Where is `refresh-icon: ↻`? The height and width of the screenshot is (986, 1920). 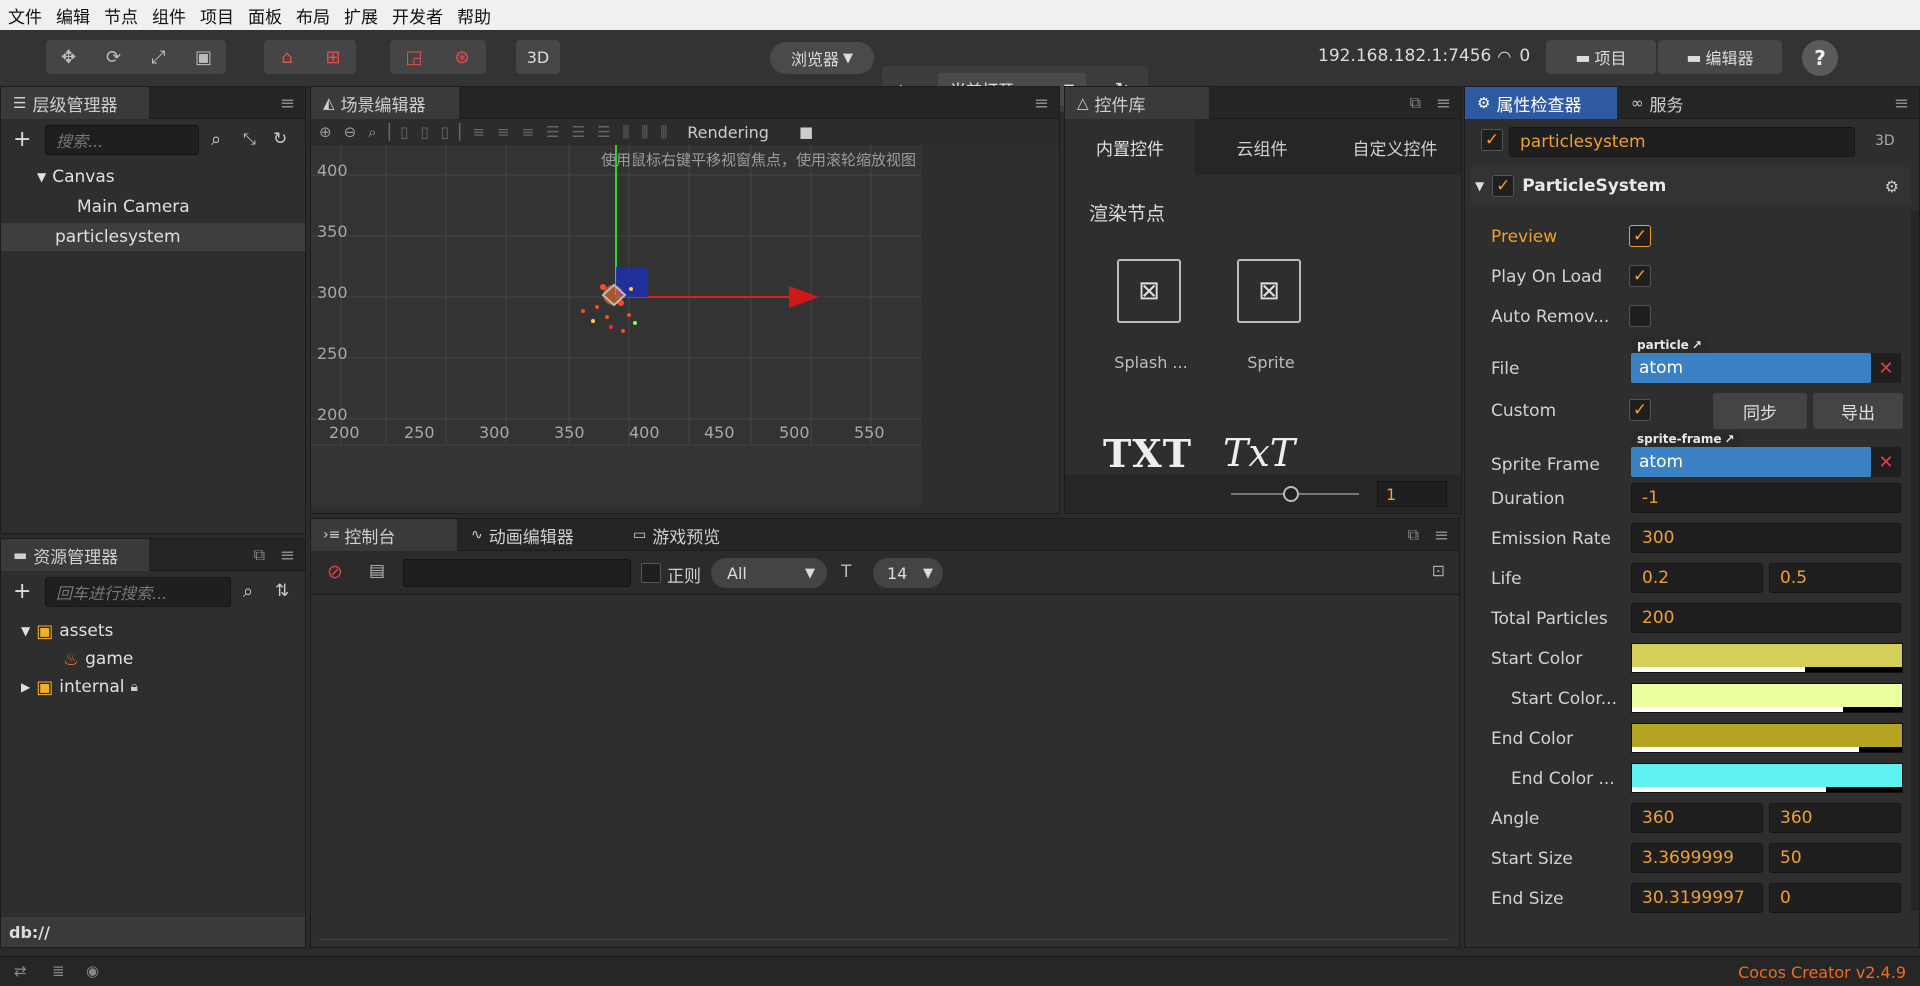
refresh-icon: ↻ is located at coordinates (280, 139).